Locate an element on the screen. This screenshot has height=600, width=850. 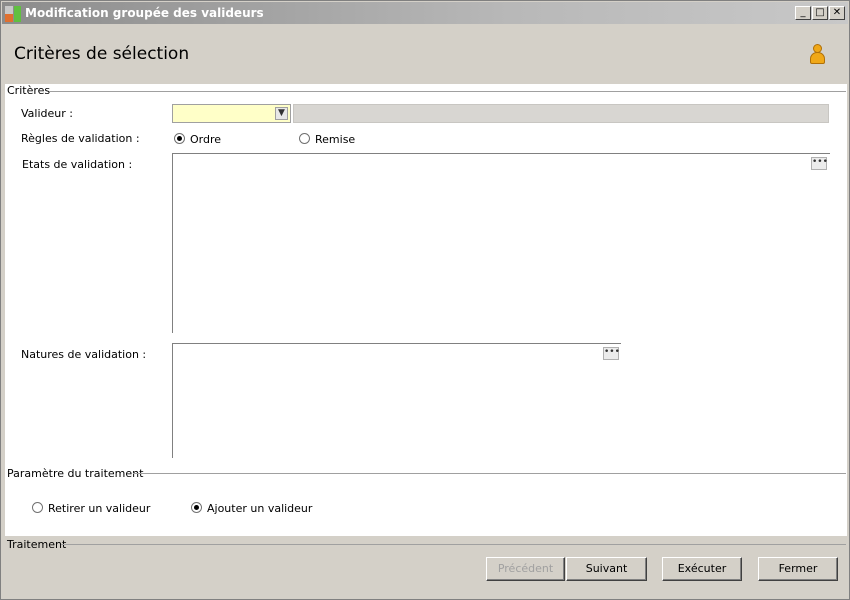
parametre-separator is located at coordinates (489, 473).